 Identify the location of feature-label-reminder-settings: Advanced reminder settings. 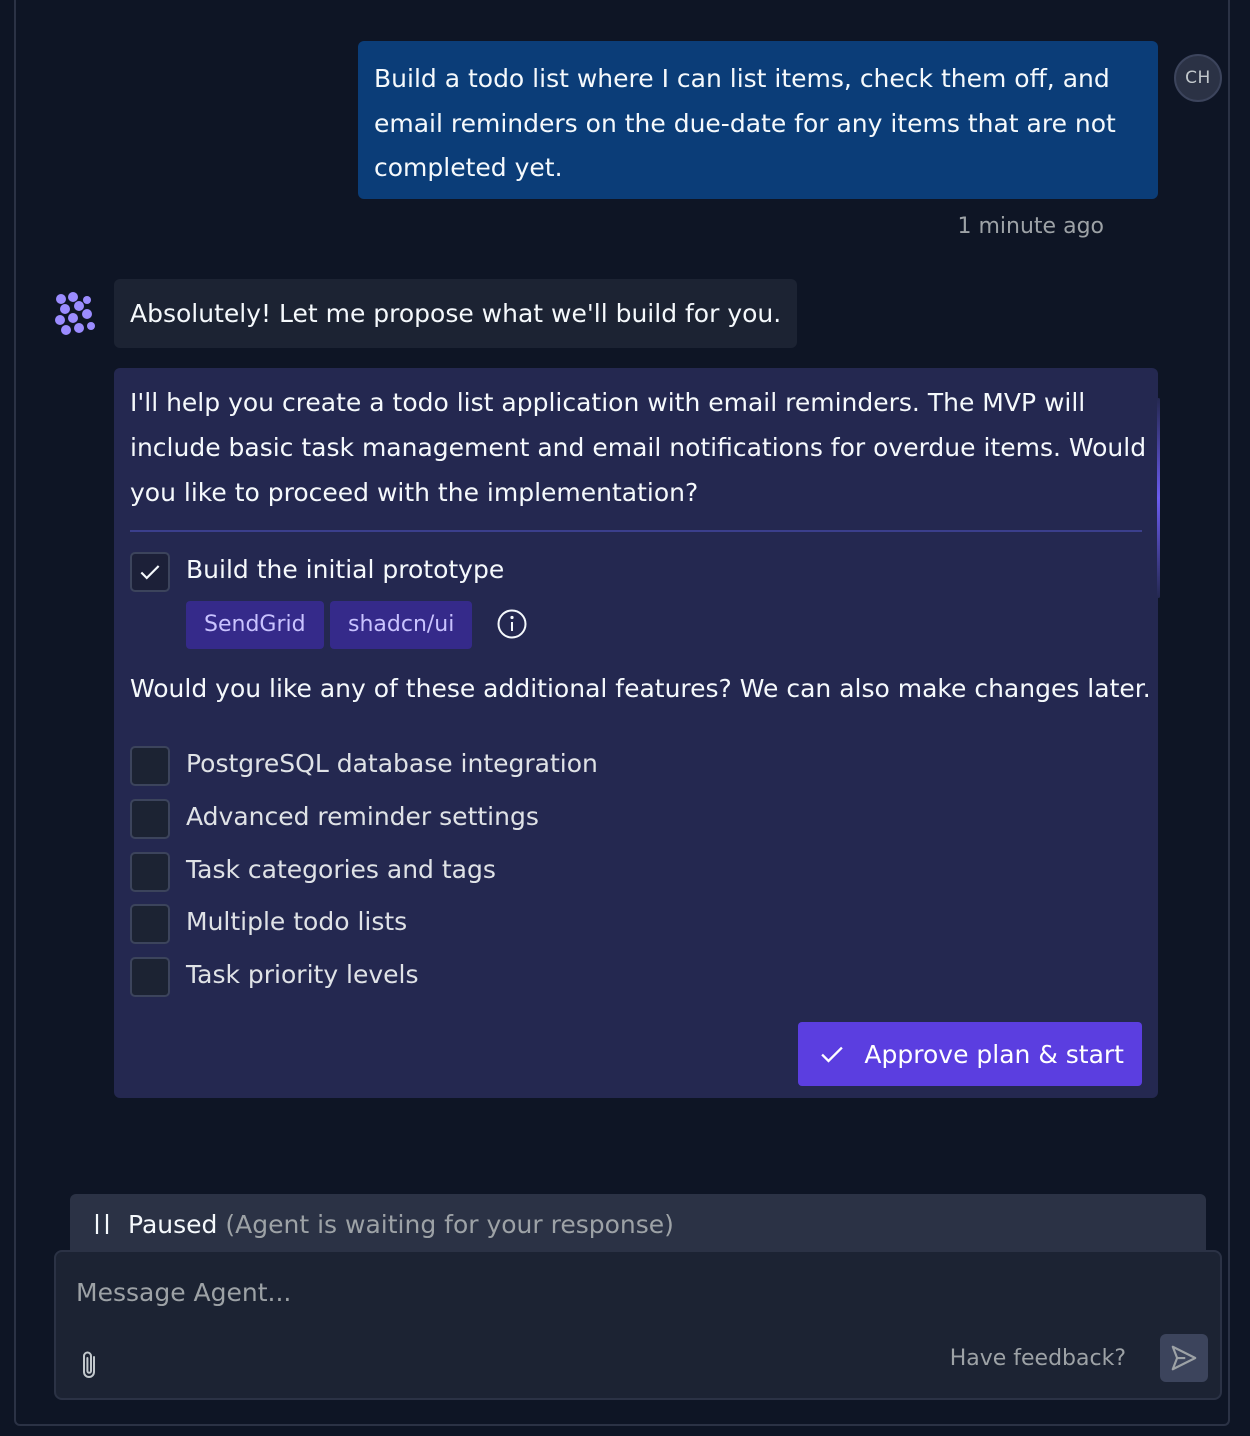
(362, 816).